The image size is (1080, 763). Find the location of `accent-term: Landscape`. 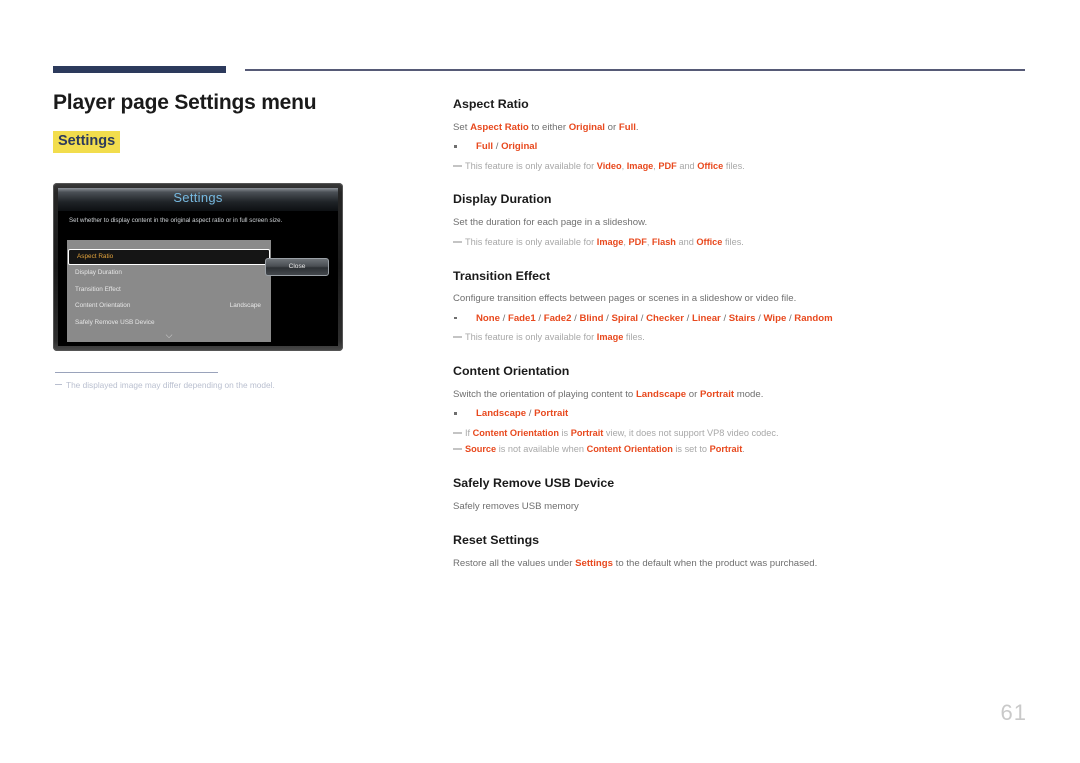

accent-term: Landscape is located at coordinates (501, 414).